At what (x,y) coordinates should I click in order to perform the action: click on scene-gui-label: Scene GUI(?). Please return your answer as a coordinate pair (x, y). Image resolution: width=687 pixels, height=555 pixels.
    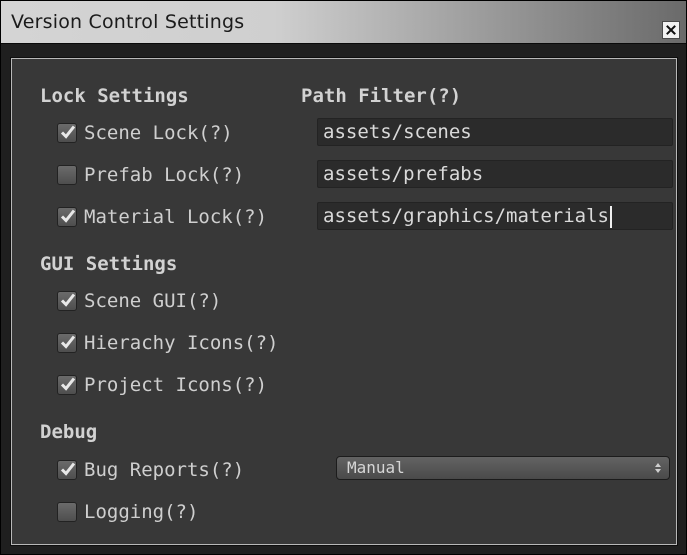
    Looking at the image, I should click on (153, 301).